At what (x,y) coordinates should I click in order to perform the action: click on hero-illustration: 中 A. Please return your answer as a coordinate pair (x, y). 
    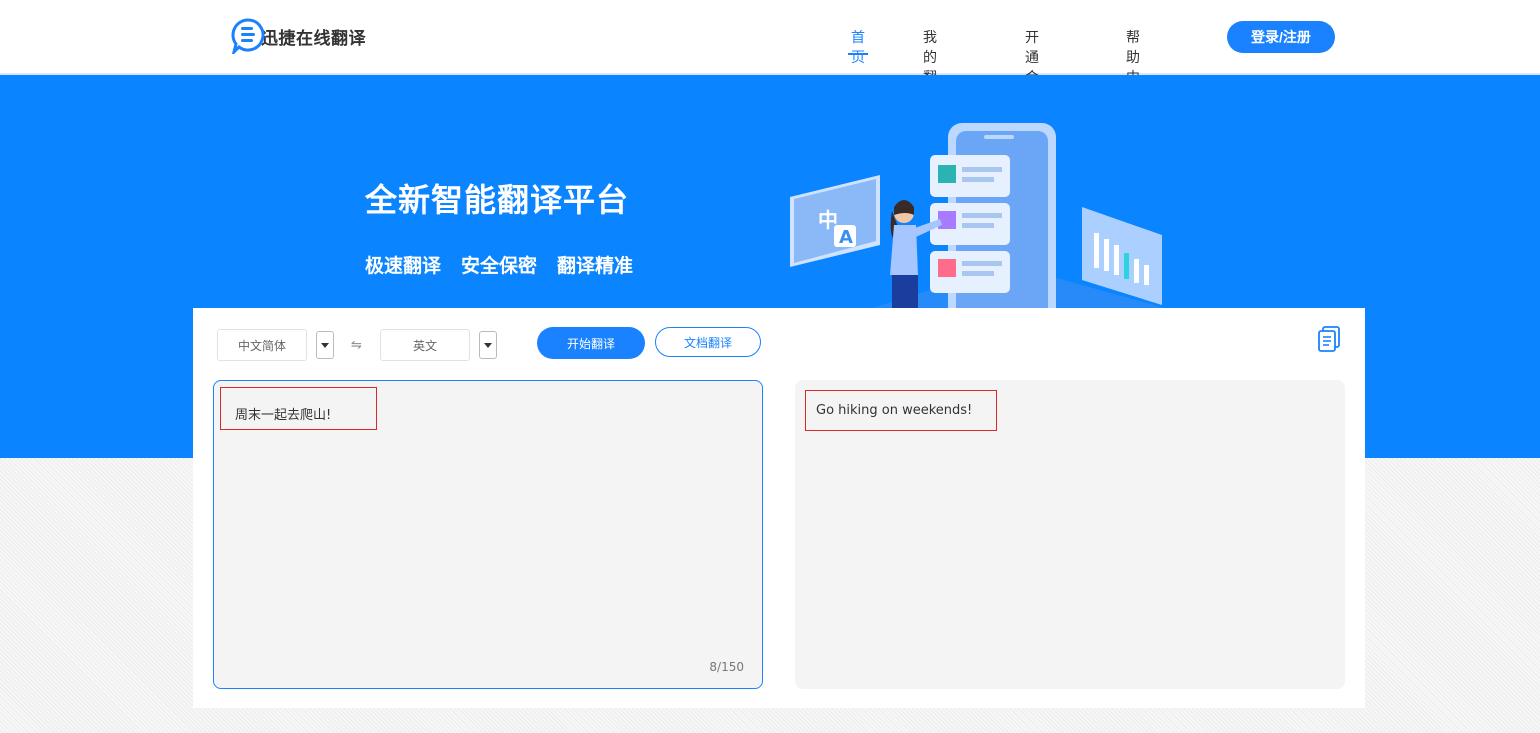
    Looking at the image, I should click on (990, 219).